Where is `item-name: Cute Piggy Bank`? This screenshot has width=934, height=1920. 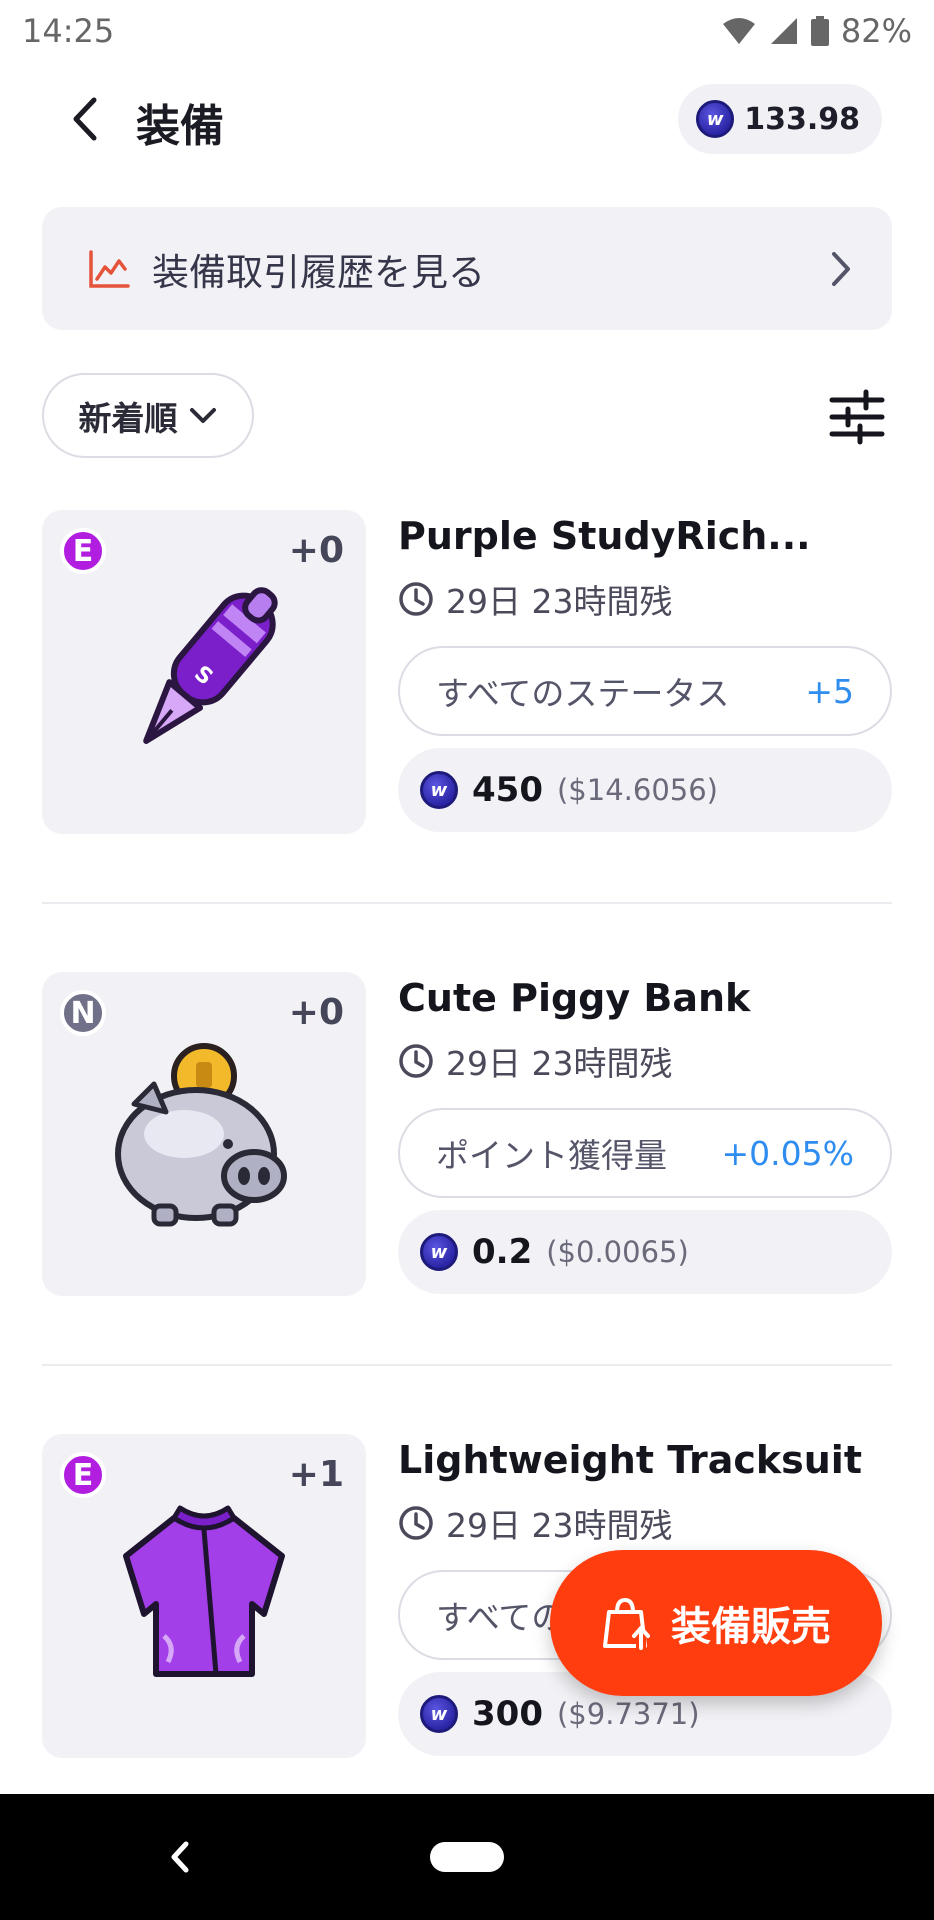 item-name: Cute Piggy Bank is located at coordinates (574, 998).